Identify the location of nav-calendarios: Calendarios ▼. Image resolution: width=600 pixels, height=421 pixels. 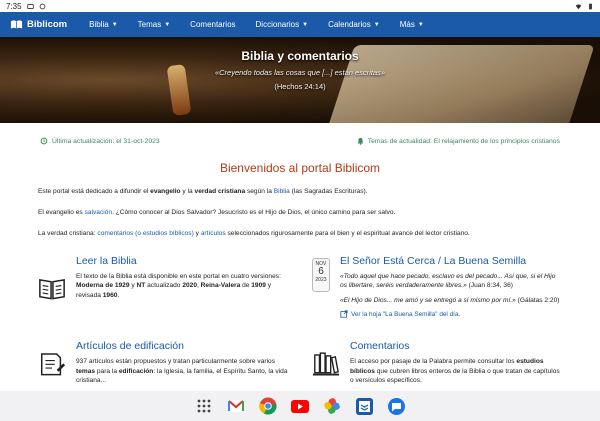
(354, 24).